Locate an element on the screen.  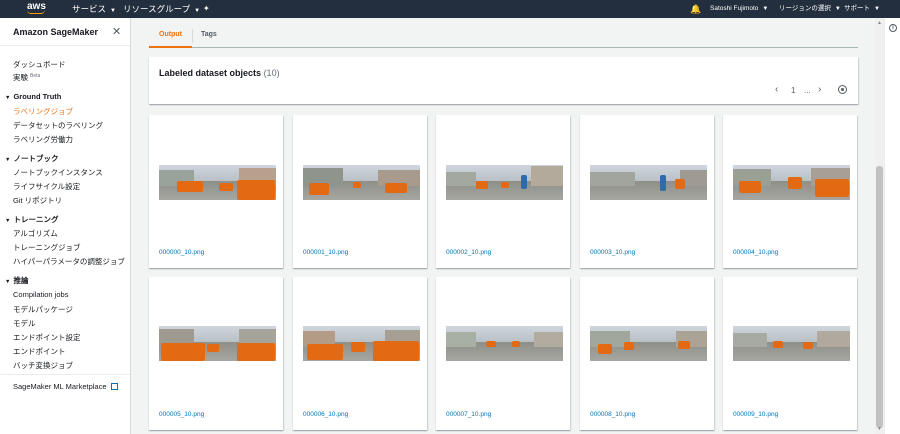
sidebar-item-endpoint-config: エンドポイント設定 is located at coordinates (47, 337).